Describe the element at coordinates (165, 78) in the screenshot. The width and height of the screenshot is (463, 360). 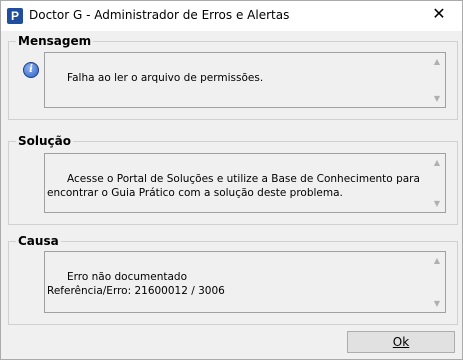
I see `mensagem-text: Falha ao ler o arquivo de permissões.` at that location.